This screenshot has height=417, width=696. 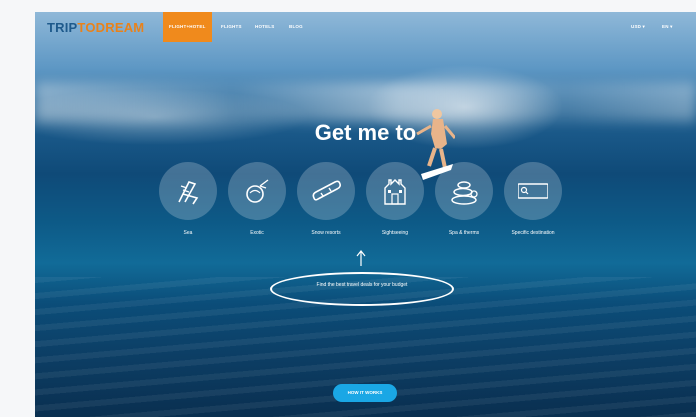 I want to click on option-label: Exotic, so click(x=257, y=233).